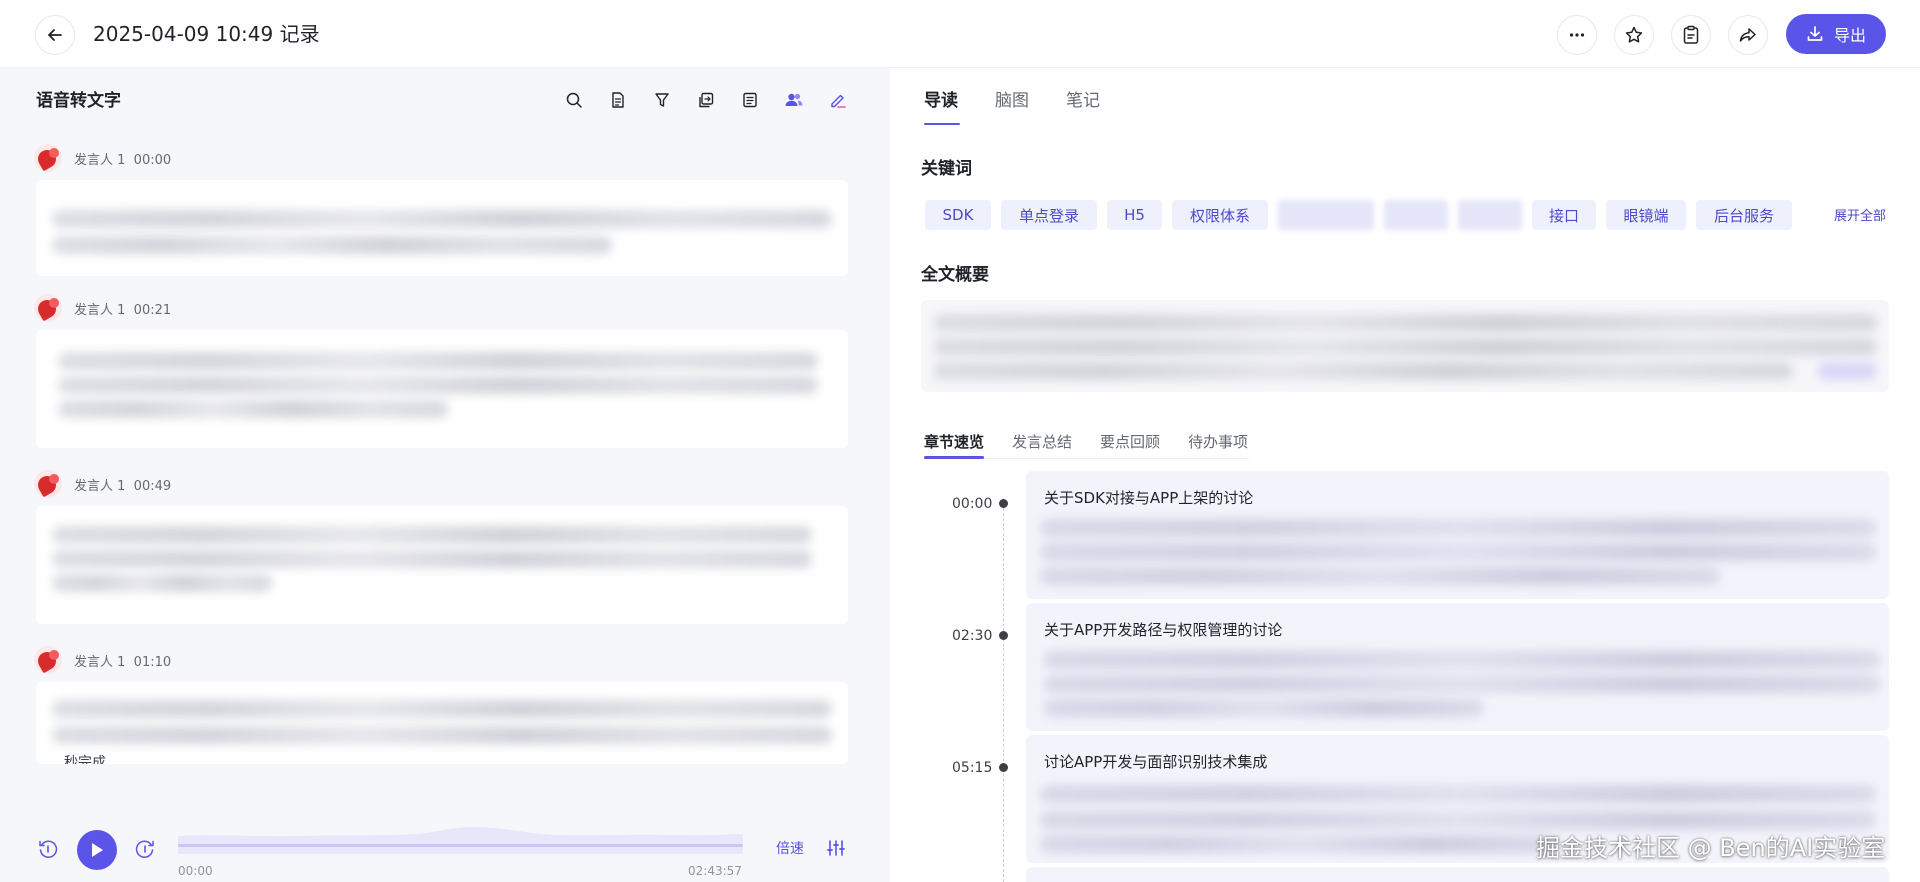 This screenshot has width=1920, height=882. I want to click on document-icon, so click(618, 100).